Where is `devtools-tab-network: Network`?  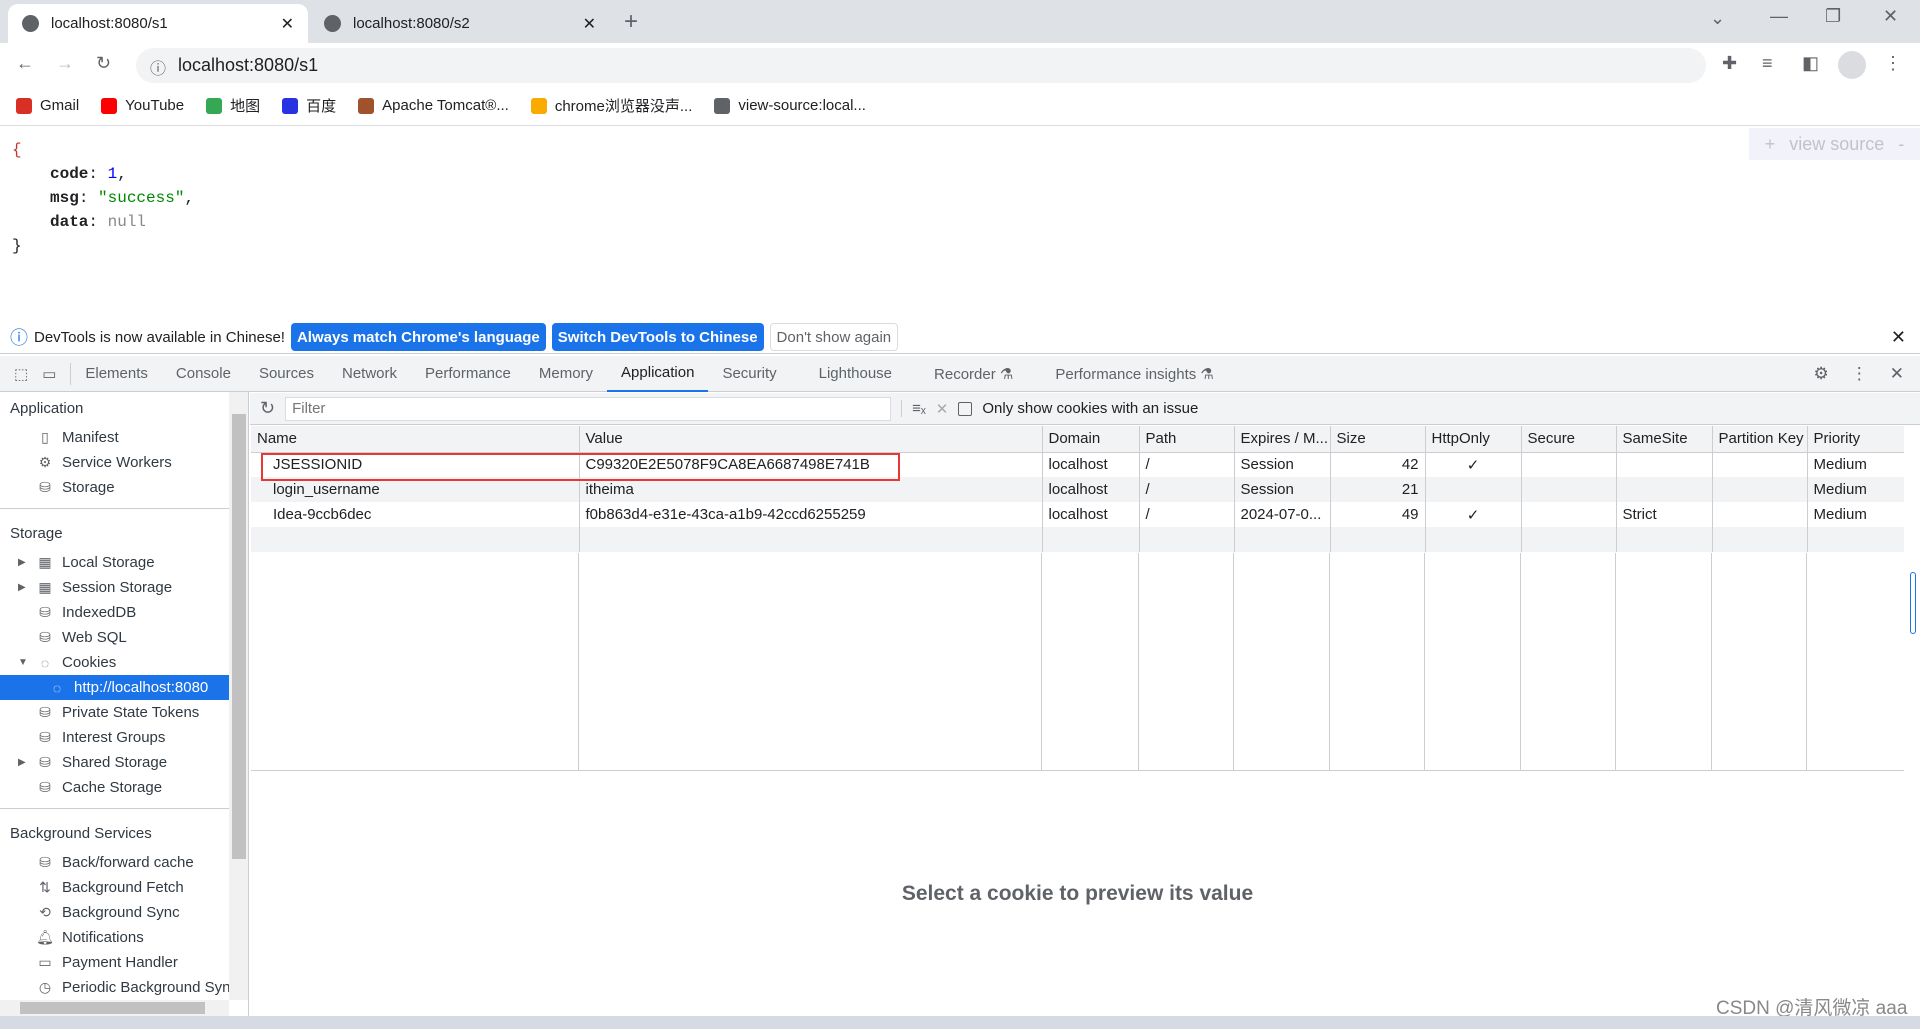 devtools-tab-network: Network is located at coordinates (369, 374).